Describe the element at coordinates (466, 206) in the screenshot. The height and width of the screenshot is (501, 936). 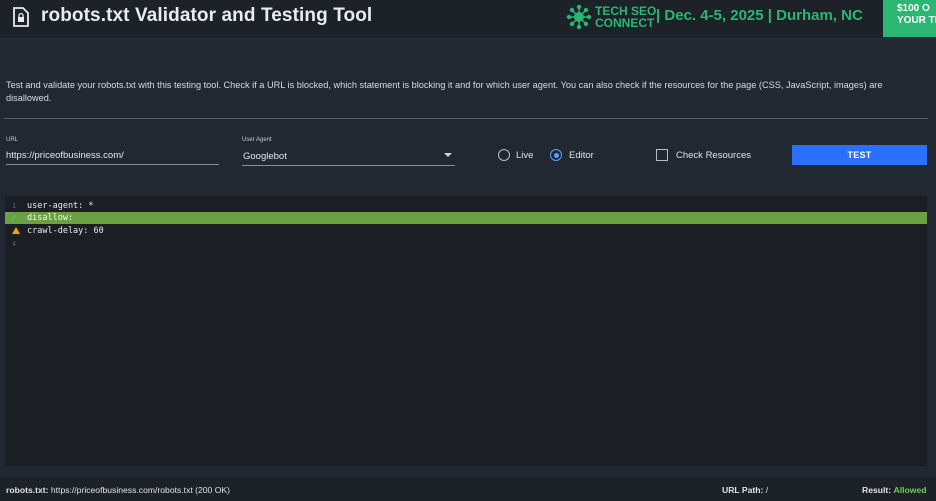
I see `editor-line: 1 user-agent: *` at that location.